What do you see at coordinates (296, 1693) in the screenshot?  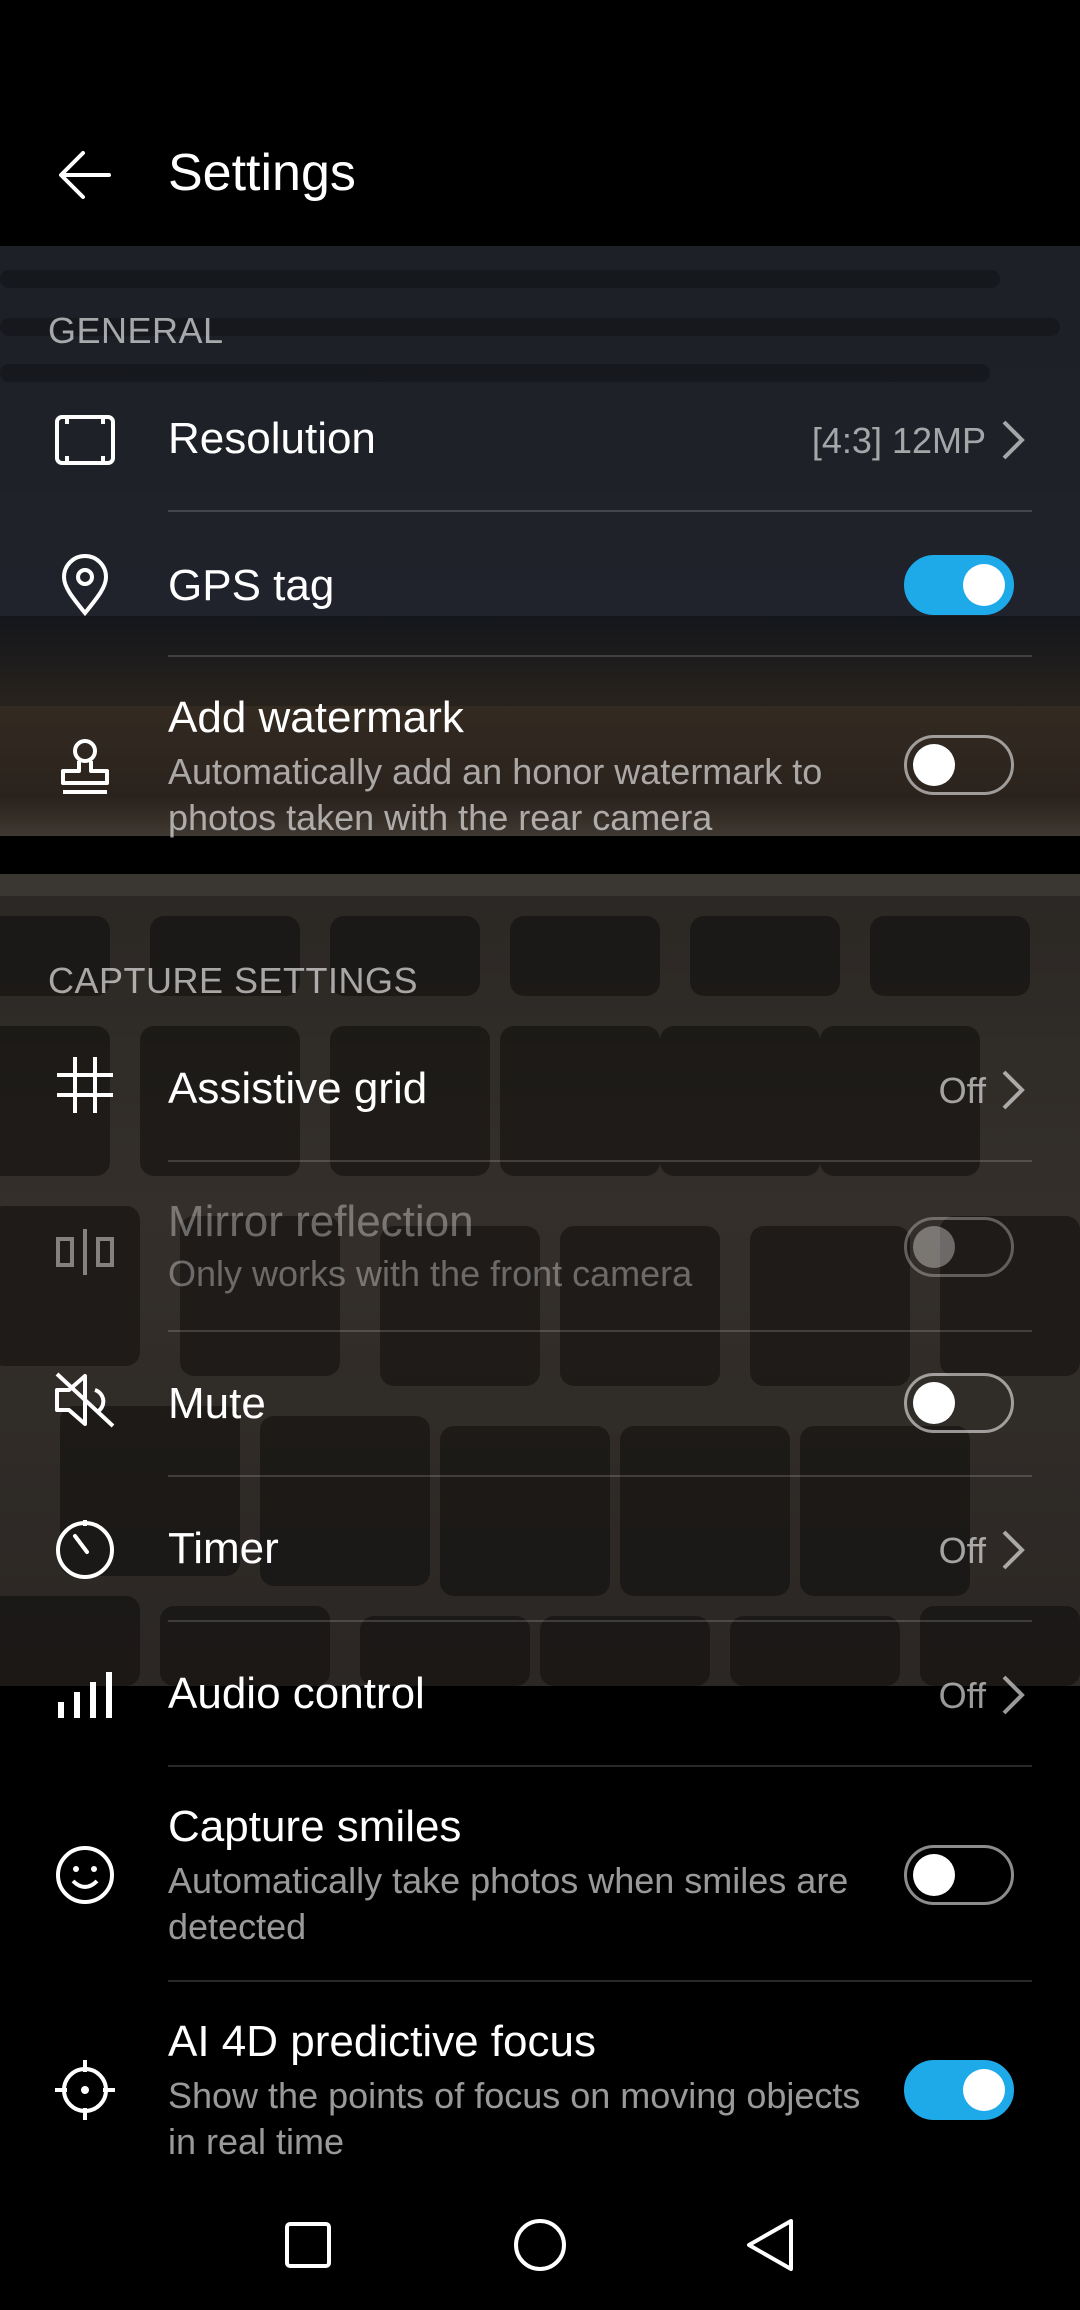 I see `setting-label: Audio control` at bounding box center [296, 1693].